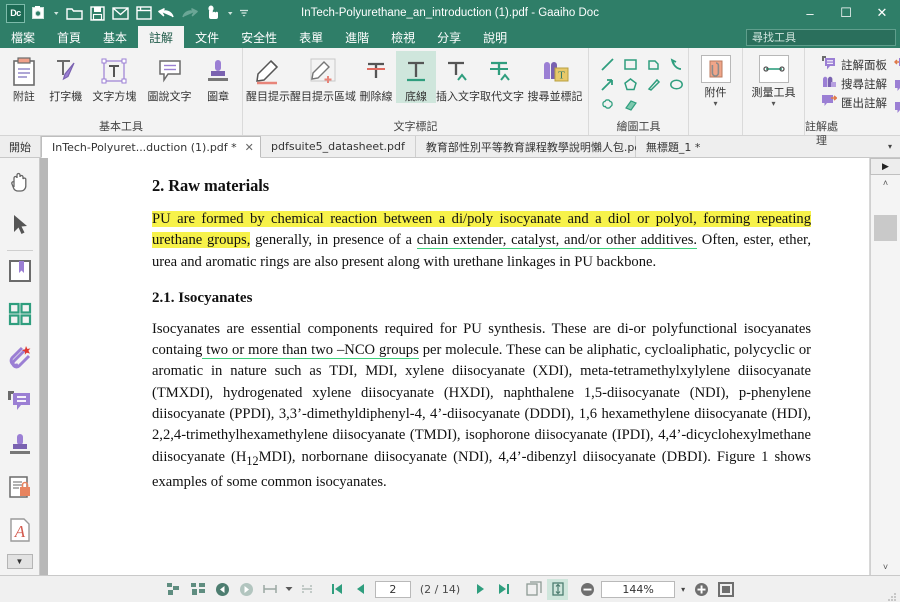 This screenshot has width=900, height=602. I want to click on polygon-cloud-icon, so click(653, 64).